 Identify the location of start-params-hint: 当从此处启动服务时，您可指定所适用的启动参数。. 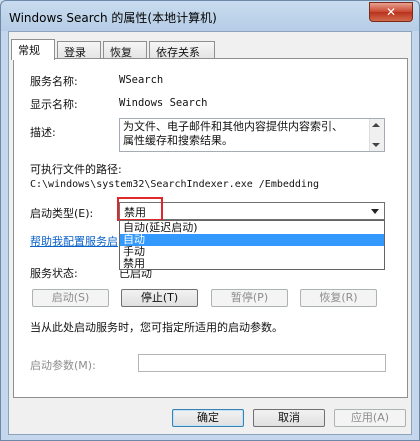
(156, 327).